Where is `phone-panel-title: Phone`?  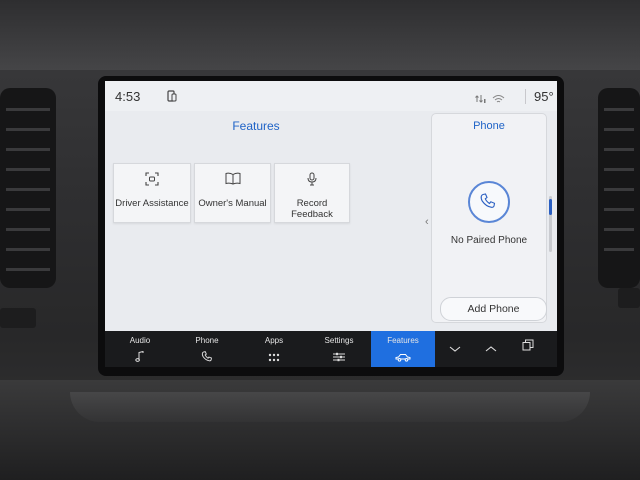 phone-panel-title: Phone is located at coordinates (489, 126).